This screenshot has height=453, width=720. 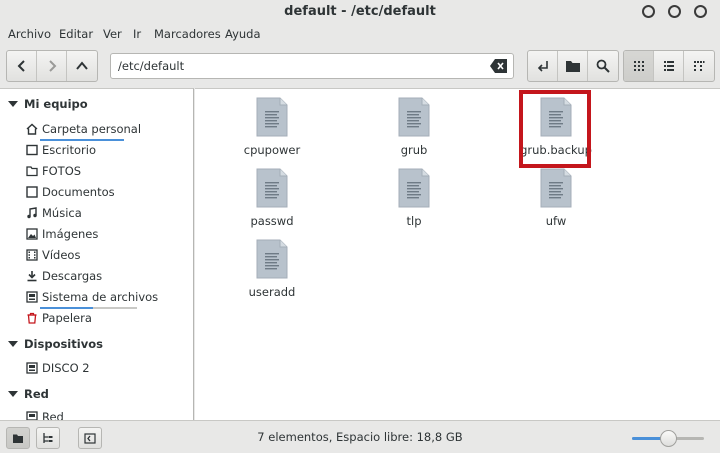 I want to click on file-name: tlp, so click(x=414, y=221).